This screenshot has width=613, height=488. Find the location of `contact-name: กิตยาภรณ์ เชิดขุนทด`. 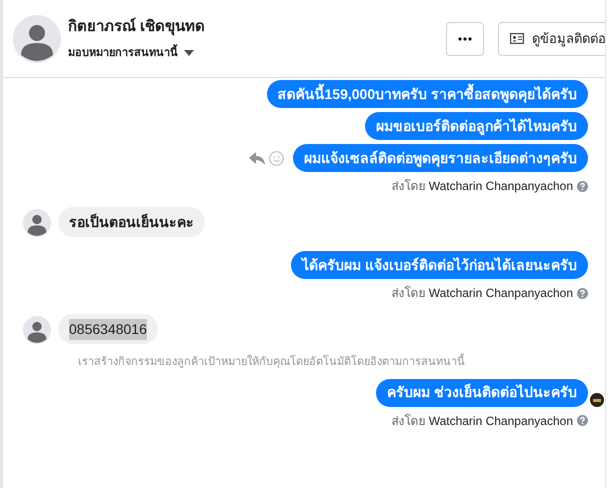

contact-name: กิตยาภรณ์ เชิดขุนทด is located at coordinates (137, 27).